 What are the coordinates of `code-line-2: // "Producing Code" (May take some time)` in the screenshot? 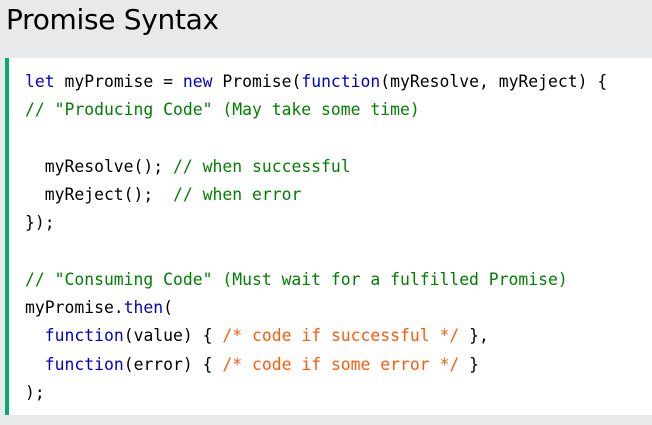 It's located at (316, 110).